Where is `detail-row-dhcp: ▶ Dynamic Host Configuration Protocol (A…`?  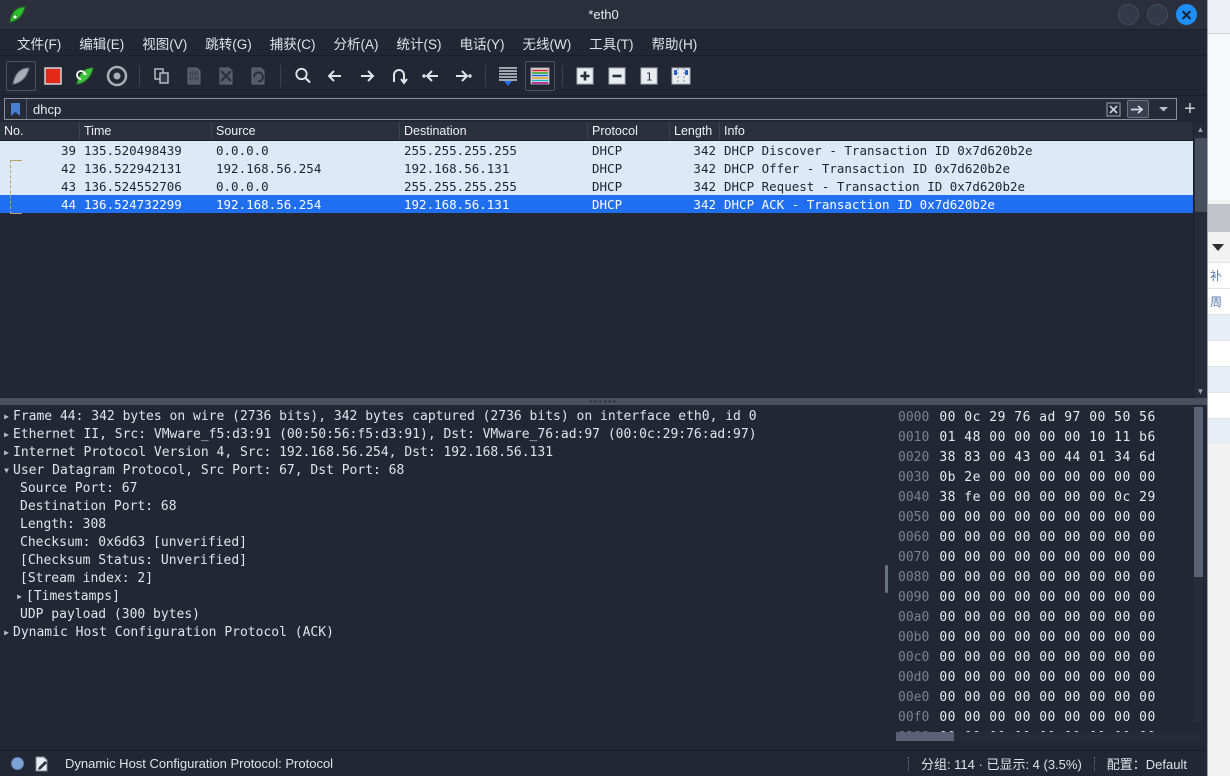 detail-row-dhcp: ▶ Dynamic Host Configuration Protocol (A… is located at coordinates (445, 633).